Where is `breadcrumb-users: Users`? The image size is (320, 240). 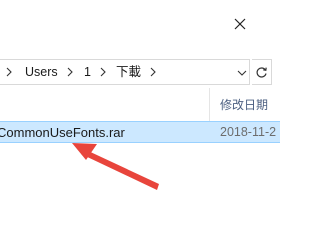
breadcrumb-users: Users is located at coordinates (41, 72).